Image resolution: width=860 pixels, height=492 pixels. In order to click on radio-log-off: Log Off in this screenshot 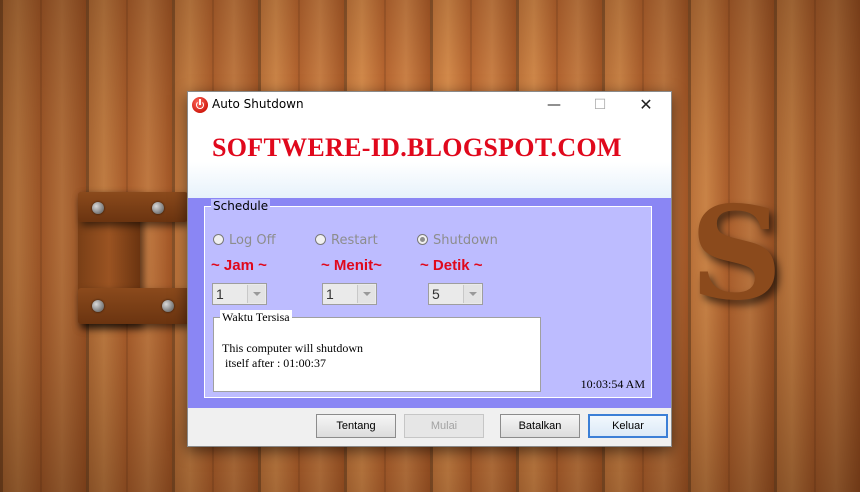, I will do `click(244, 240)`.